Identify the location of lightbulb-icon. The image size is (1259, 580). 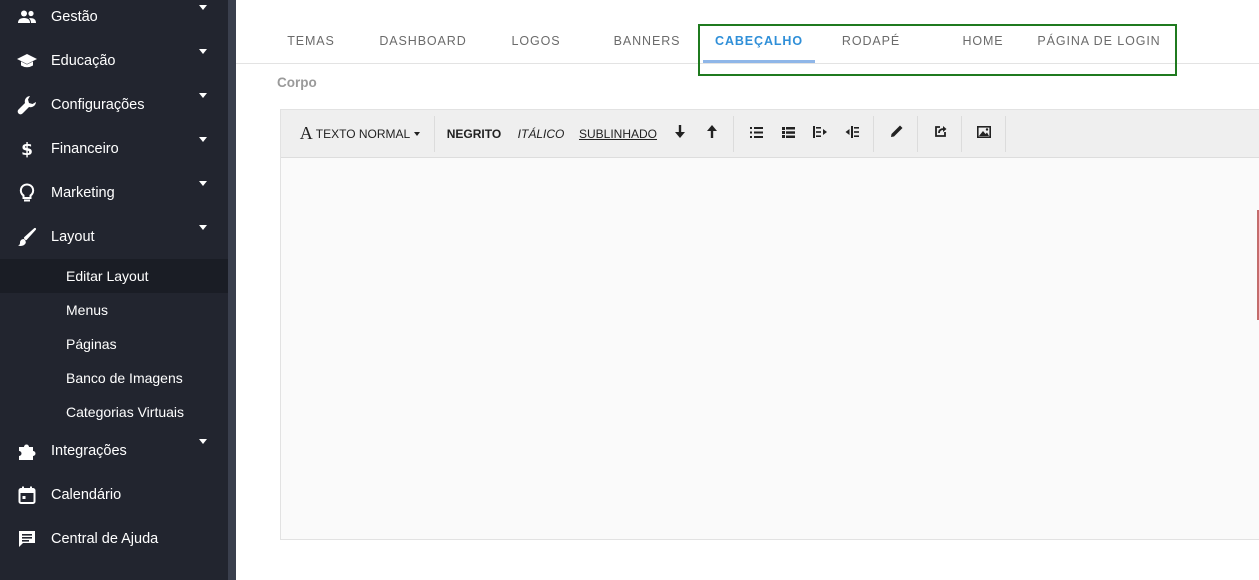
(27, 193).